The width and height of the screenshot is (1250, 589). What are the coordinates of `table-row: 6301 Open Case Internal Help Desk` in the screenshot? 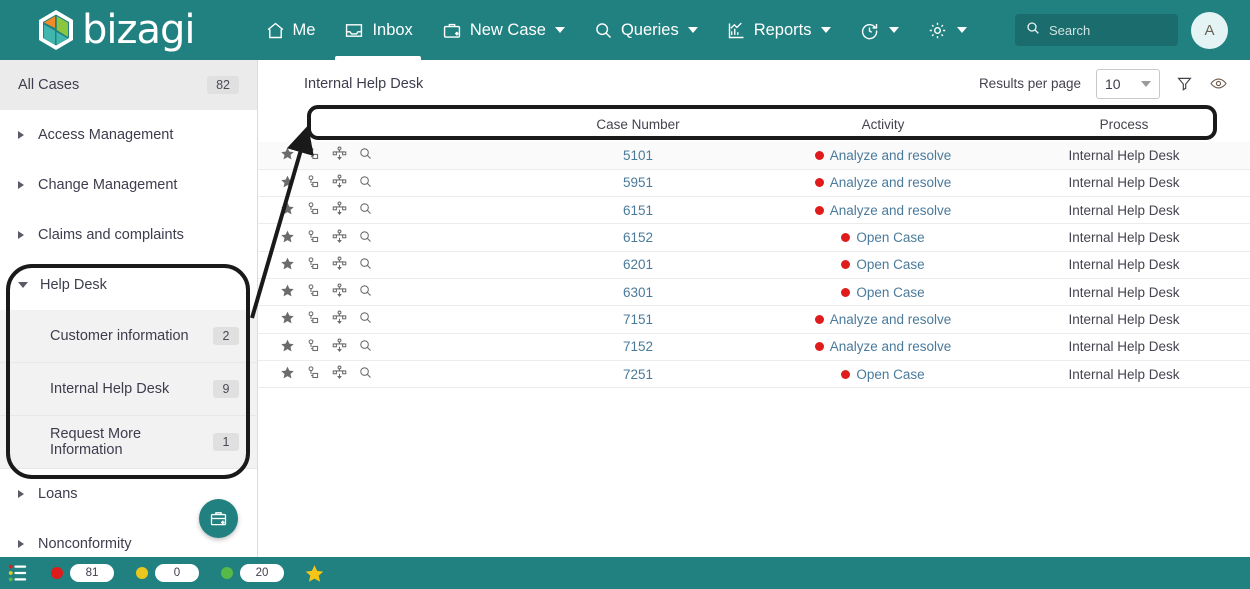 It's located at (754, 292).